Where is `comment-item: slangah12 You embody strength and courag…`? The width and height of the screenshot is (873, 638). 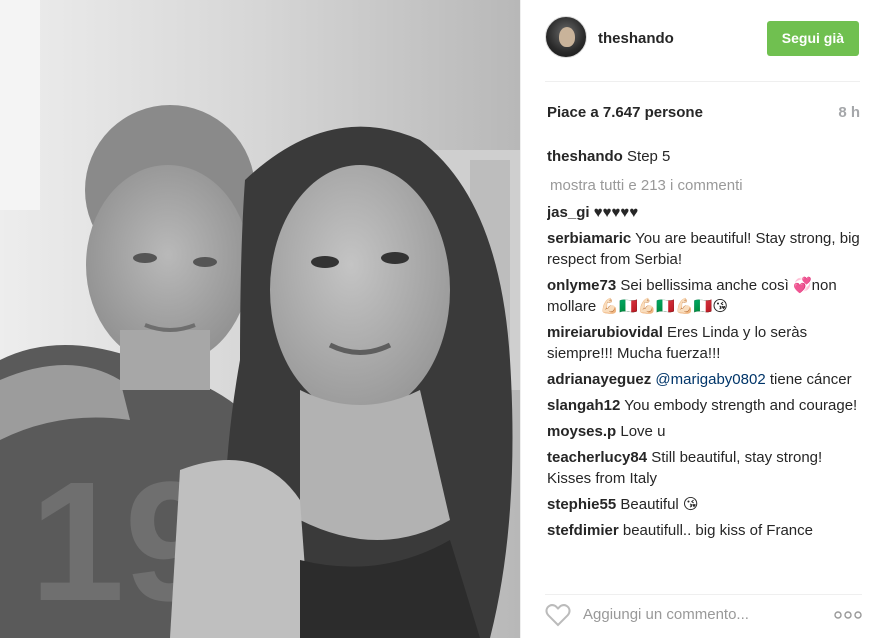
comment-item: slangah12 You embody strength and courag… is located at coordinates (703, 405).